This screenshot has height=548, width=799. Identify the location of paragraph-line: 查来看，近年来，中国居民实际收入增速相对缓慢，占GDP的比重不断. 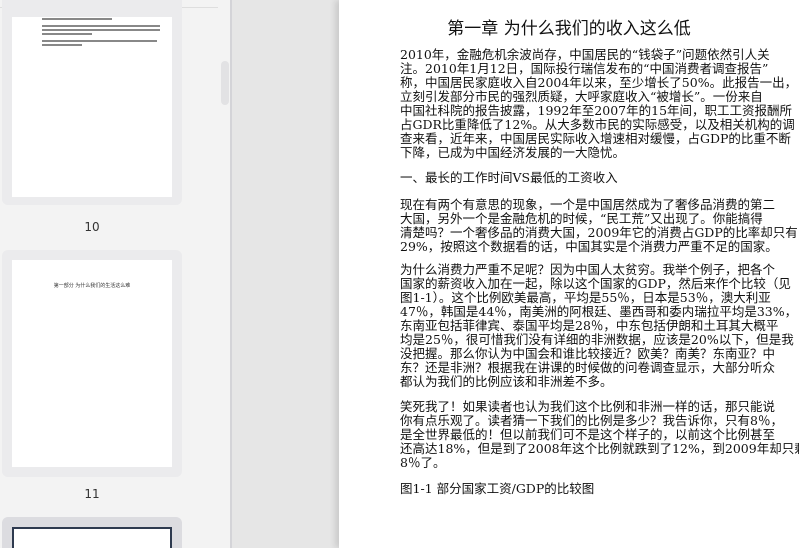
(595, 138).